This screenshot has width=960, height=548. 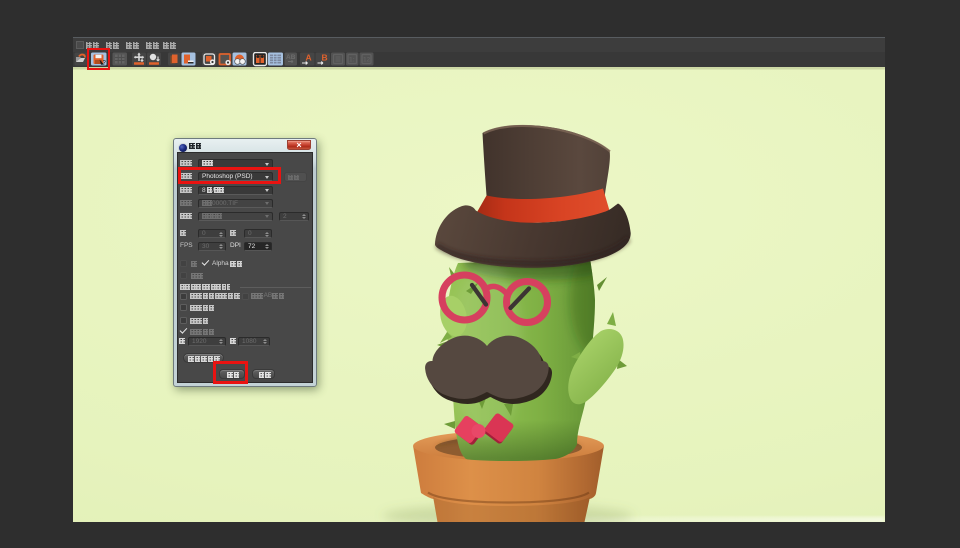 What do you see at coordinates (352, 60) in the screenshot?
I see `svg-text: 1:` at bounding box center [352, 60].